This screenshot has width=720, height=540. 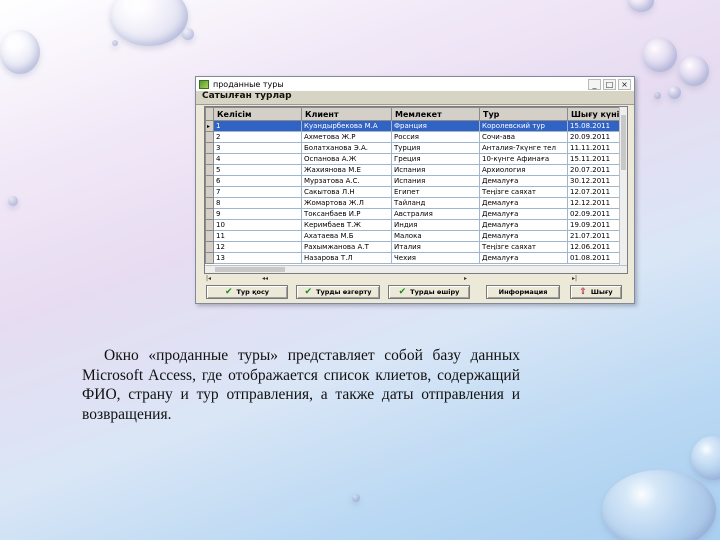 I want to click on table-cell: Ахметова Ж.Р, so click(x=346, y=137).